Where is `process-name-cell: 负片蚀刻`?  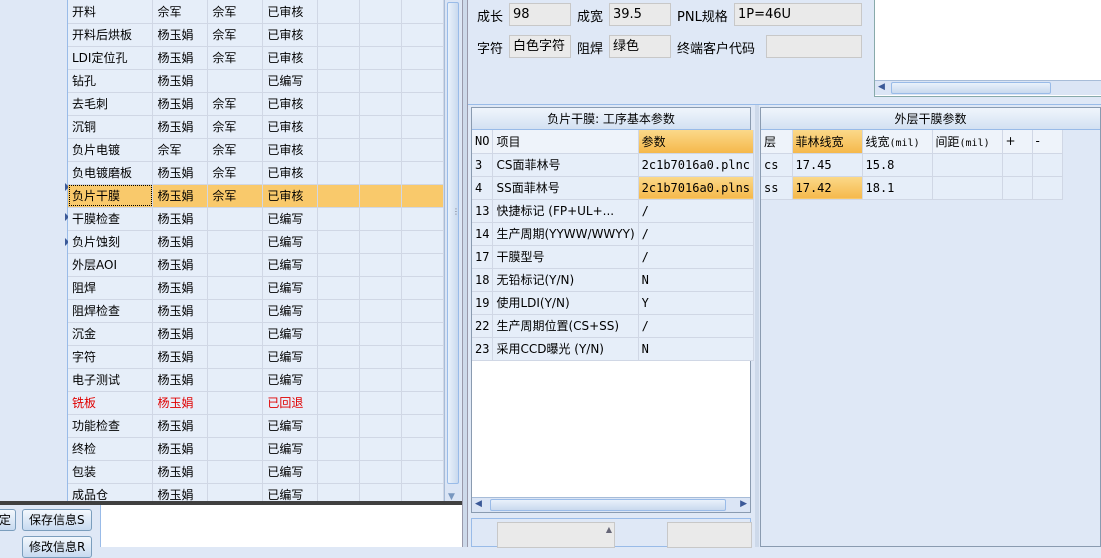 process-name-cell: 负片蚀刻 is located at coordinates (111, 242).